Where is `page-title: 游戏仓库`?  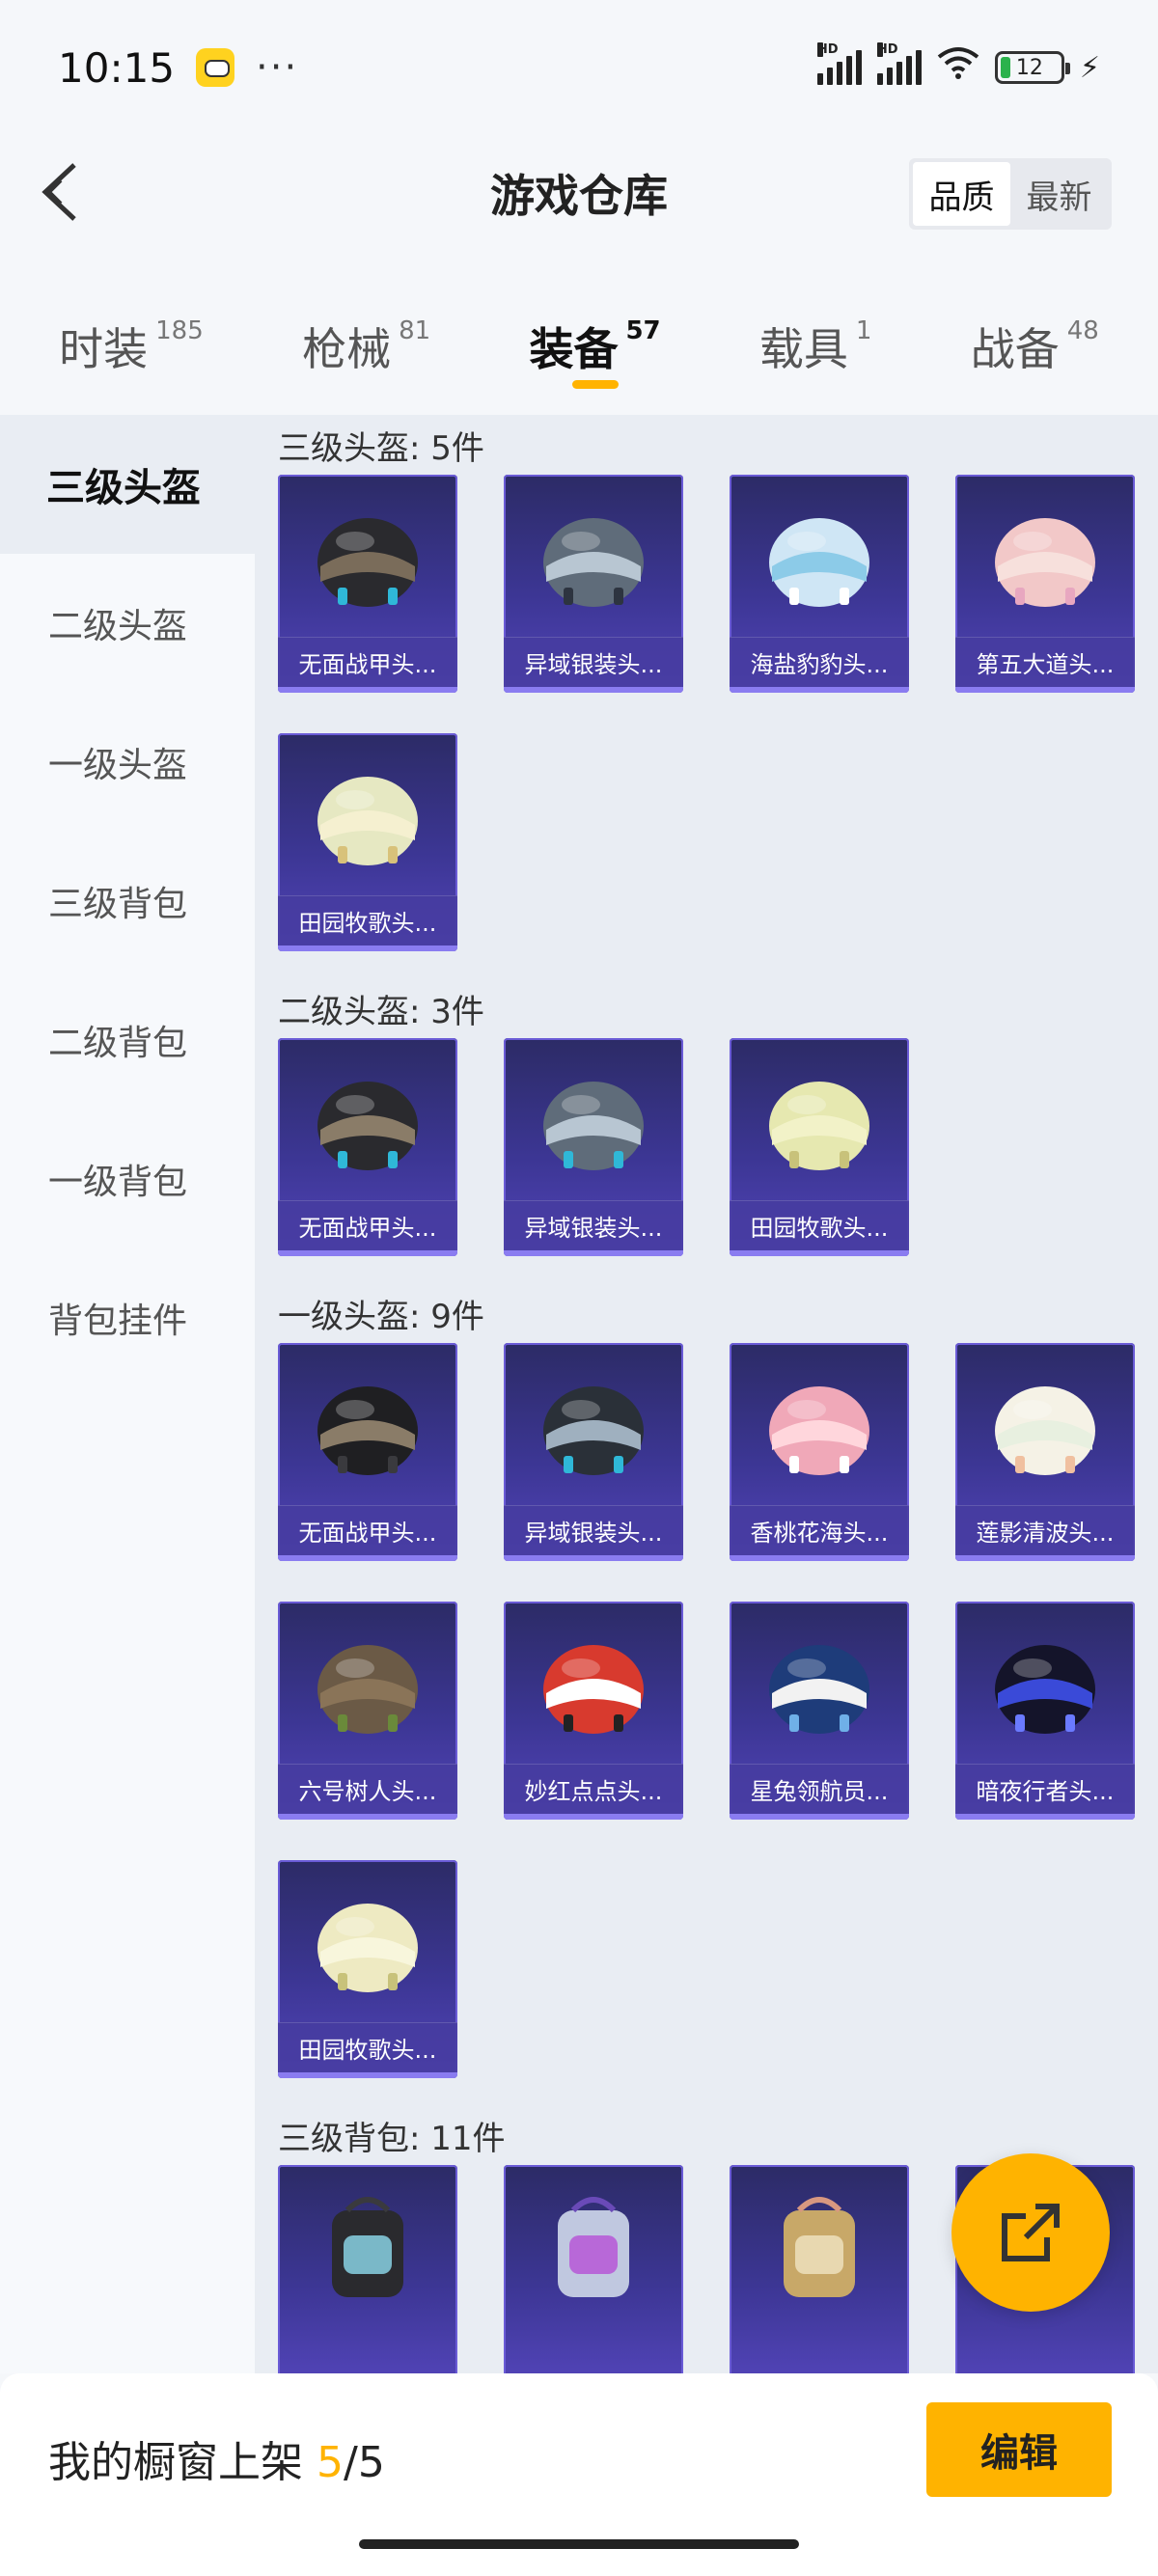
page-title: 游戏仓库 is located at coordinates (579, 196).